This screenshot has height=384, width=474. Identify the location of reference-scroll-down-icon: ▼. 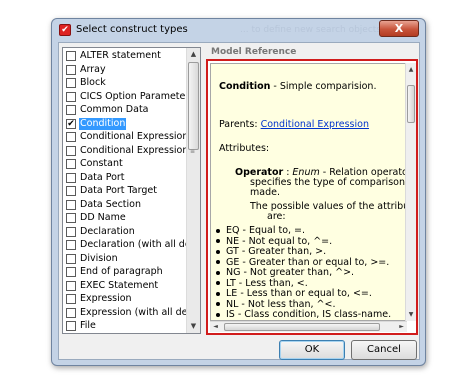
(411, 314).